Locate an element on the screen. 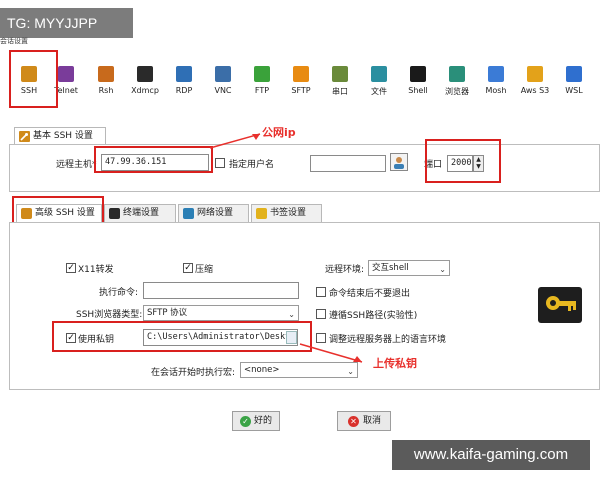 This screenshot has width=600, height=480. telnet-icon is located at coordinates (66, 74).